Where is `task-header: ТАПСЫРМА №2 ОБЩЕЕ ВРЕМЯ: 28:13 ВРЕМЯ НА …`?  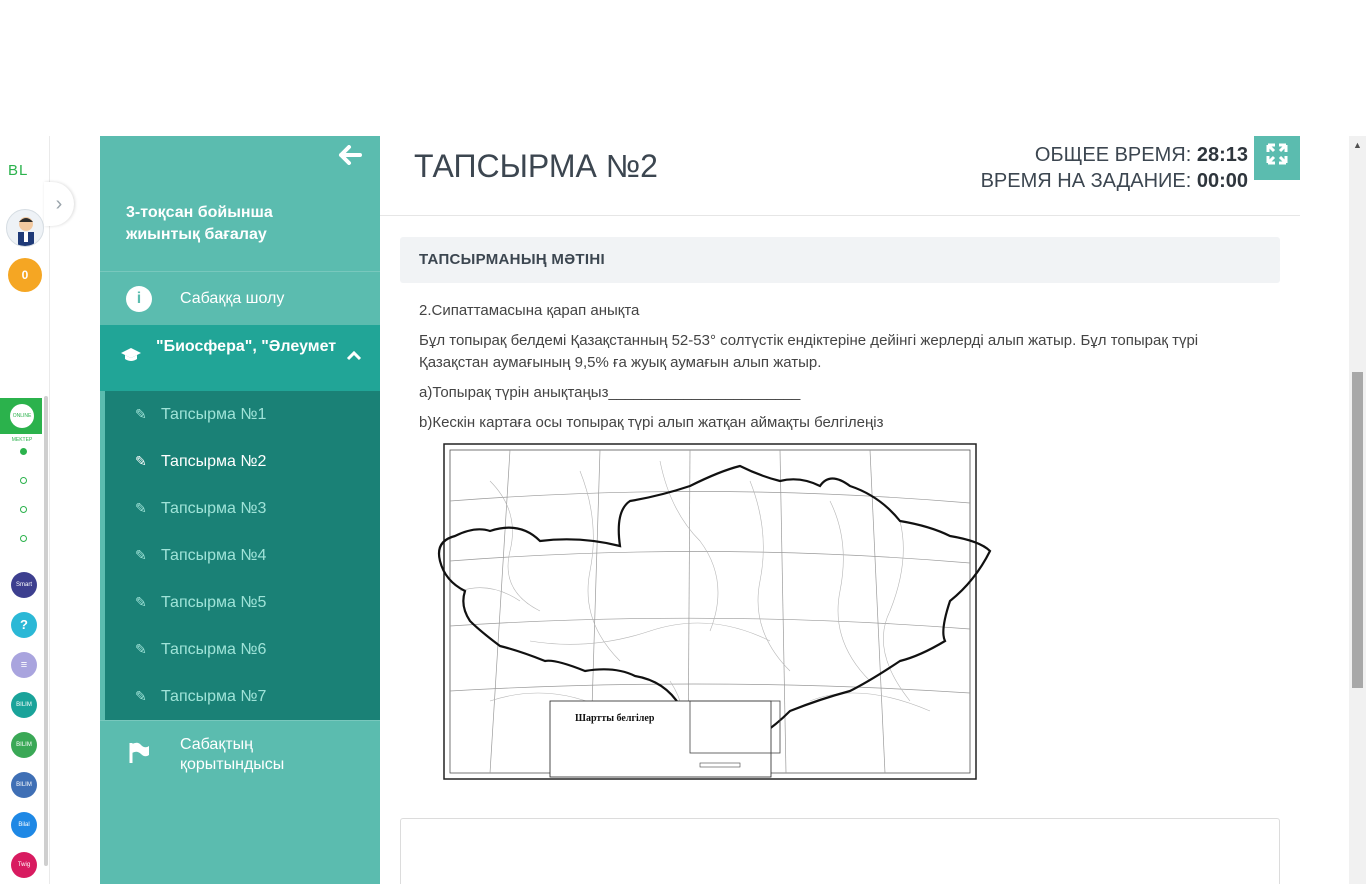 task-header: ТАПСЫРМА №2 ОБЩЕЕ ВРЕМЯ: 28:13 ВРЕМЯ НА … is located at coordinates (840, 176).